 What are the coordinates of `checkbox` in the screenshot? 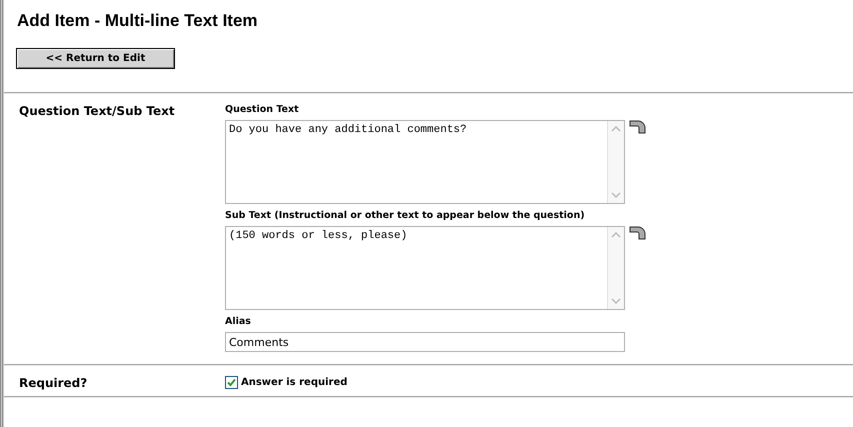 It's located at (231, 382).